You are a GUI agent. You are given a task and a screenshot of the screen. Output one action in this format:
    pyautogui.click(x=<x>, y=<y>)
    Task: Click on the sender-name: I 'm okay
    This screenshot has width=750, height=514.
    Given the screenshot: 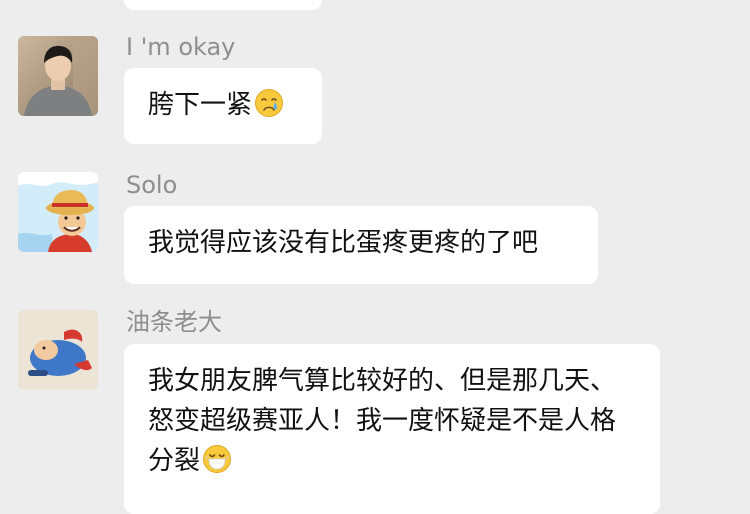 What is the action you would take?
    pyautogui.click(x=181, y=47)
    